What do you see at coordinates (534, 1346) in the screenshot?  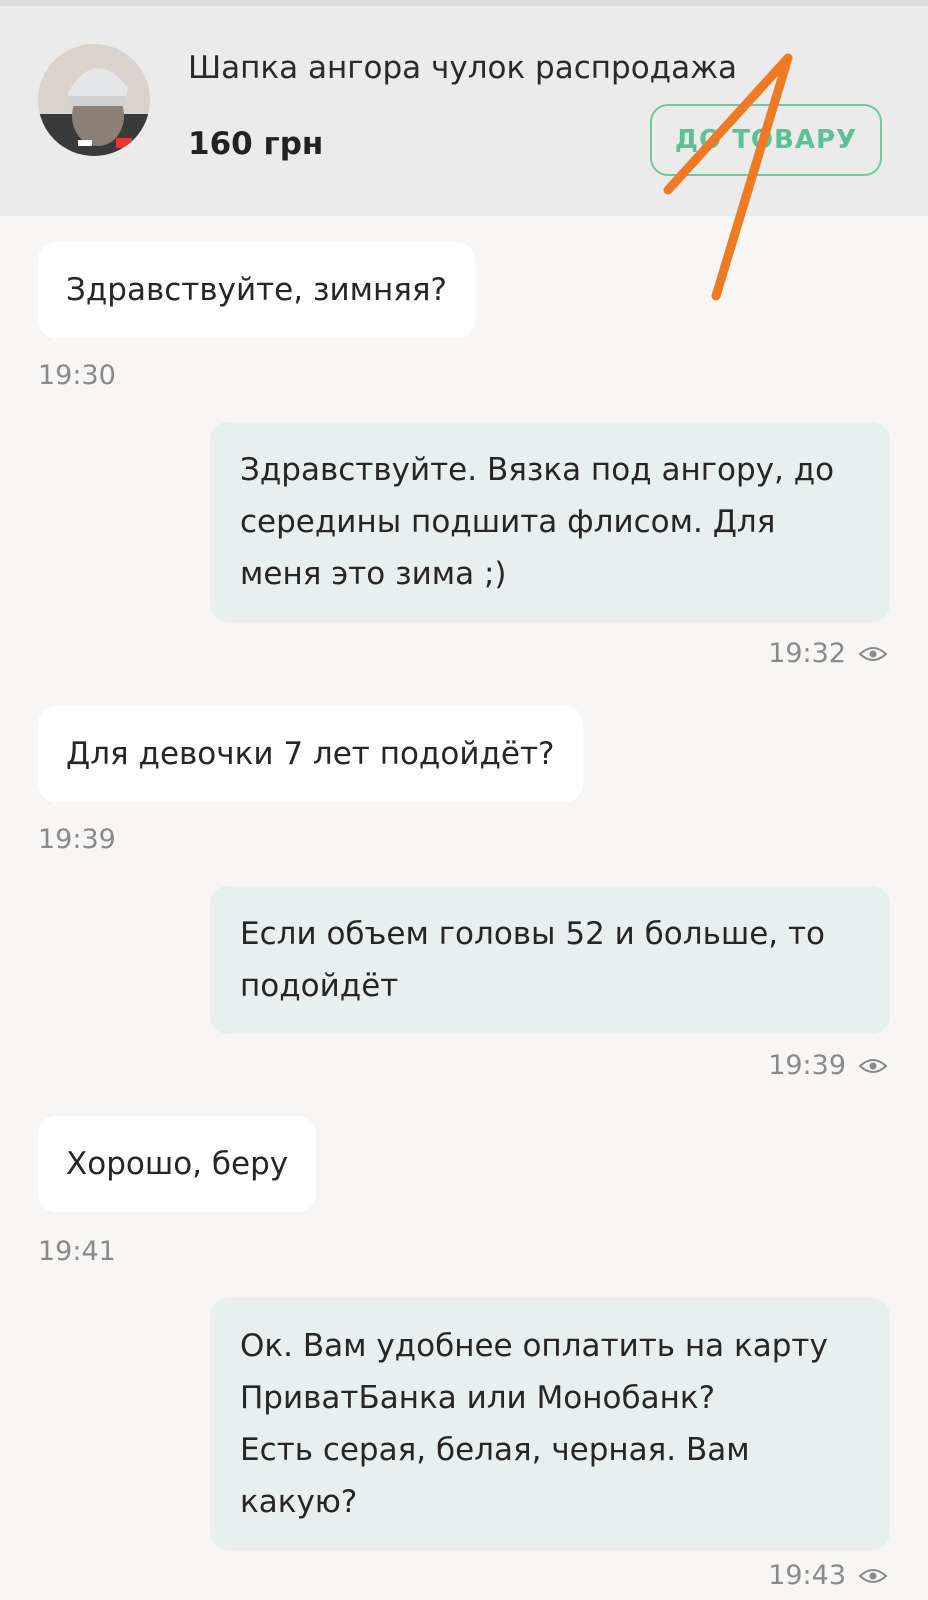 I see `message-text: Ок. Вам удобнее оплатить на карту` at bounding box center [534, 1346].